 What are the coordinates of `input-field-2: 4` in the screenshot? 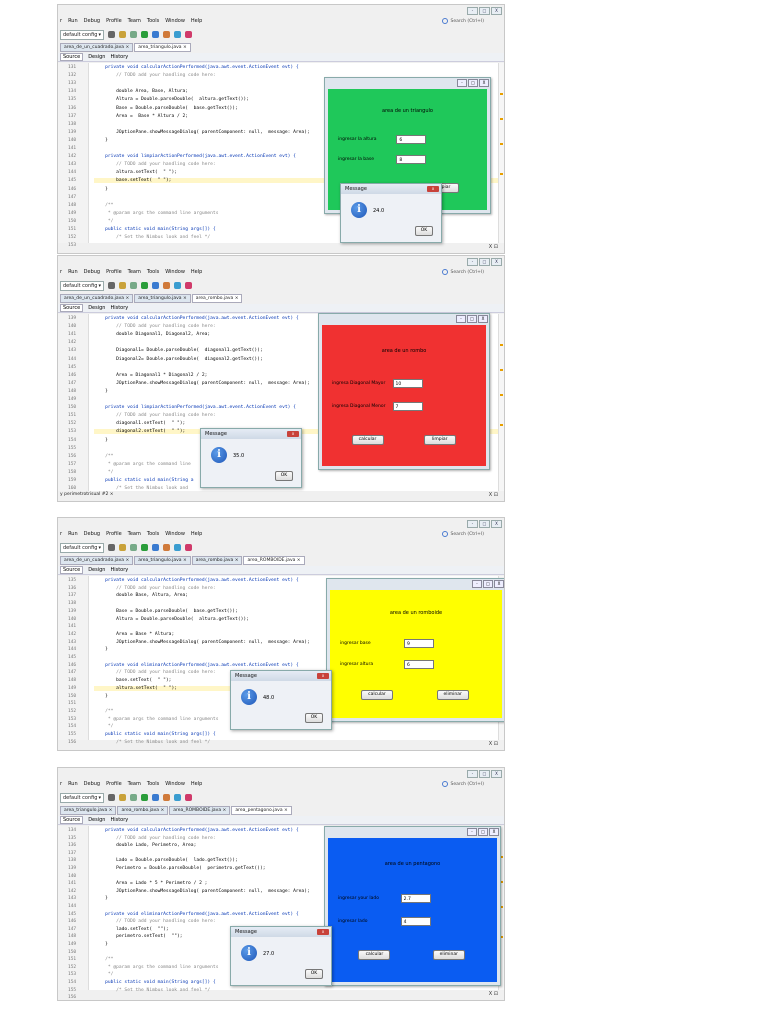 It's located at (415, 921).